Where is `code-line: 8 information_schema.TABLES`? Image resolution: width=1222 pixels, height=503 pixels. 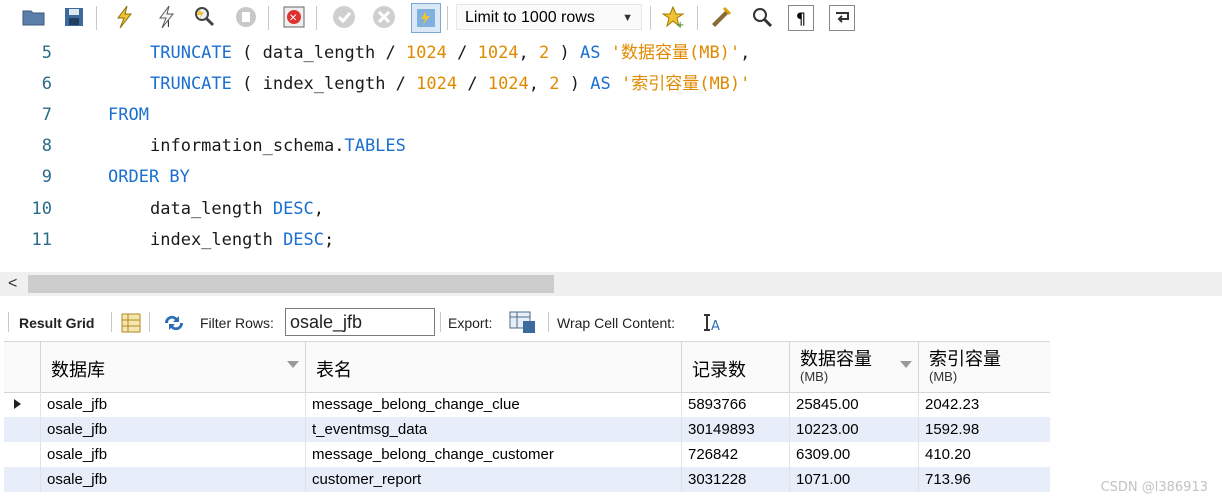 code-line: 8 information_schema.TABLES is located at coordinates (611, 146).